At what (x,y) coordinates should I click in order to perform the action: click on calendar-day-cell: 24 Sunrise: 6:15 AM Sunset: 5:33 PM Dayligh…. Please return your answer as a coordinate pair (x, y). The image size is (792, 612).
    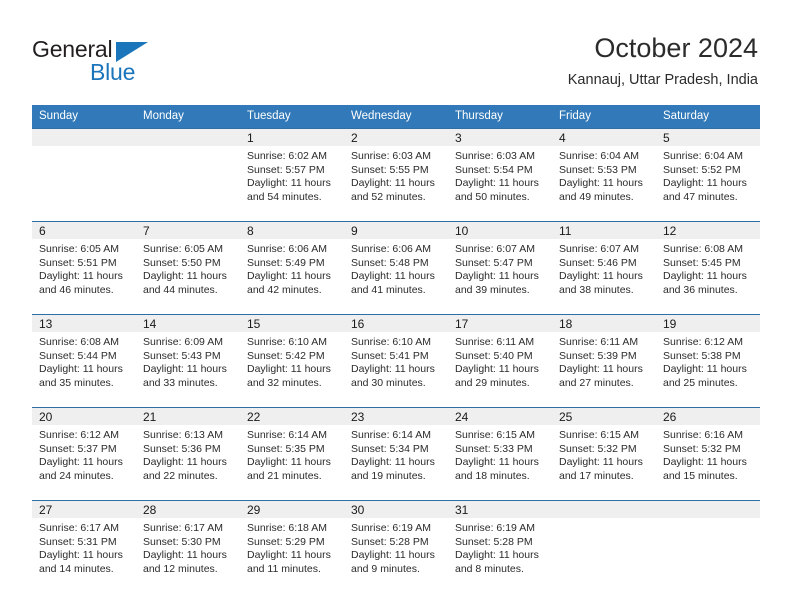
    Looking at the image, I should click on (500, 454).